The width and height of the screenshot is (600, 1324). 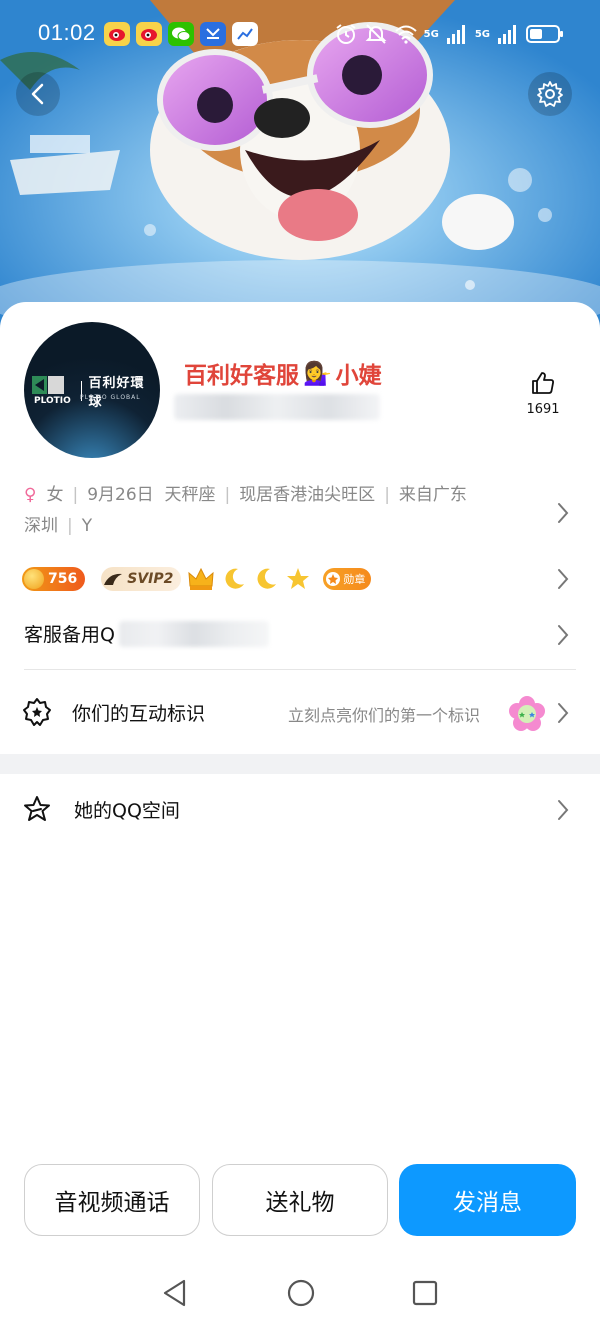 What do you see at coordinates (63, 579) in the screenshot?
I see `level-value: 756` at bounding box center [63, 579].